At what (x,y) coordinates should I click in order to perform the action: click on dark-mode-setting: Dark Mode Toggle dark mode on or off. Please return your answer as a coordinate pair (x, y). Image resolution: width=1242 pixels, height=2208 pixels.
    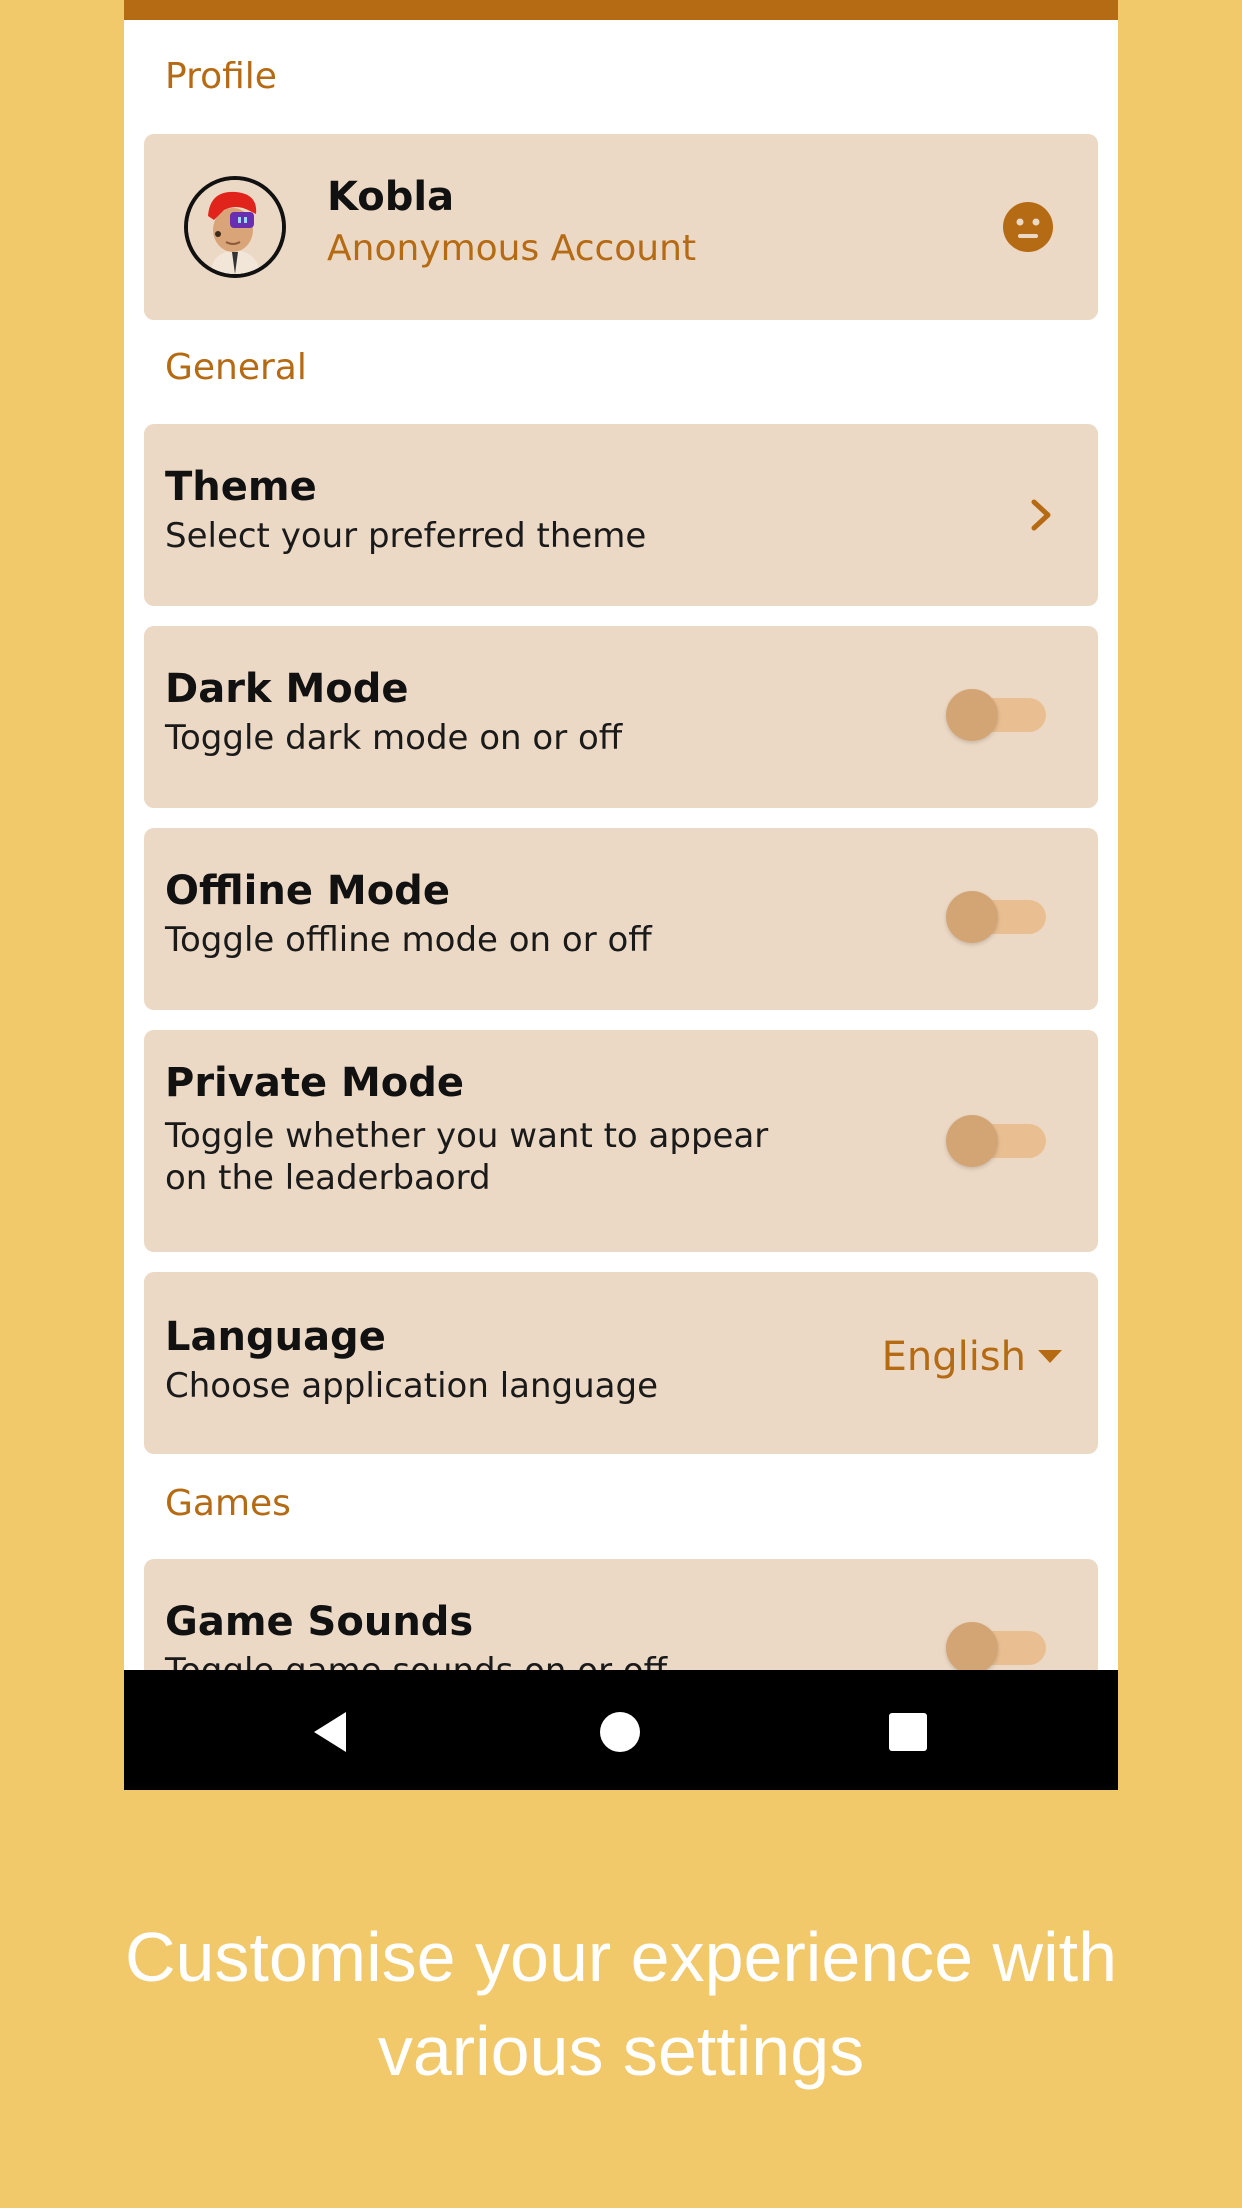
    Looking at the image, I should click on (621, 717).